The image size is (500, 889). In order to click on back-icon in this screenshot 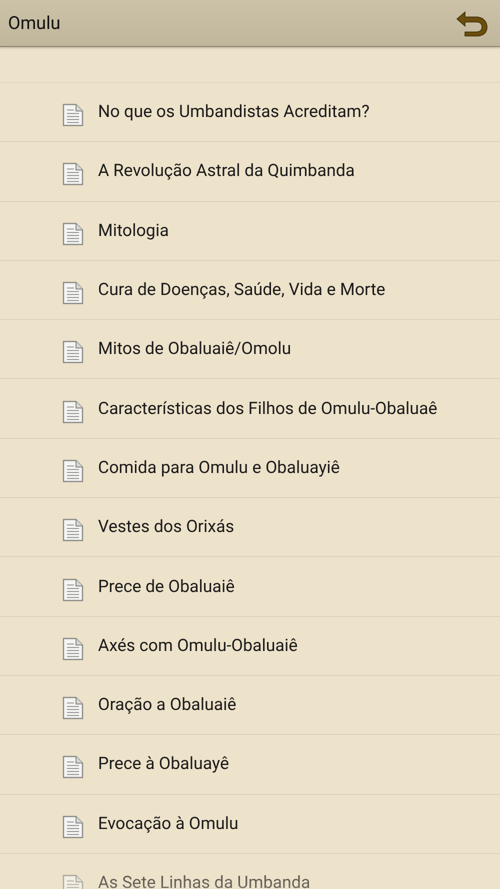, I will do `click(472, 23)`.